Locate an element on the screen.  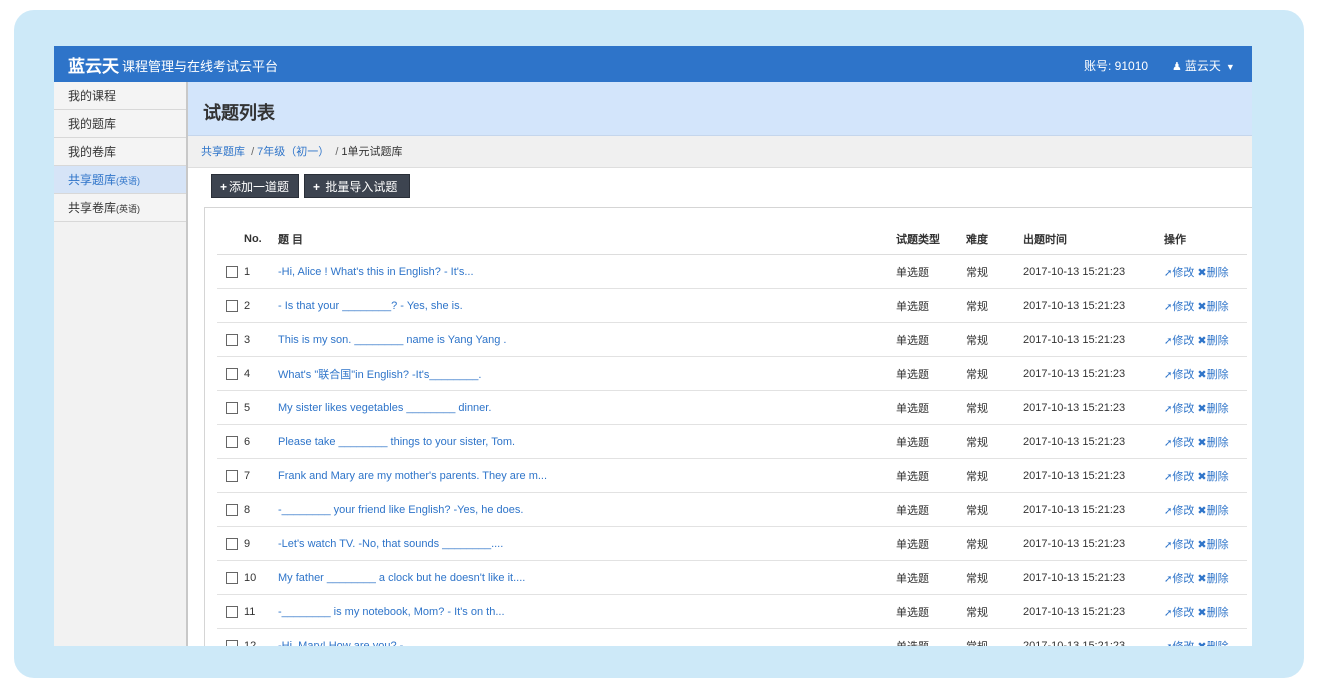
breadcrumb-shared-bank: 共享题库 is located at coordinates (223, 152).